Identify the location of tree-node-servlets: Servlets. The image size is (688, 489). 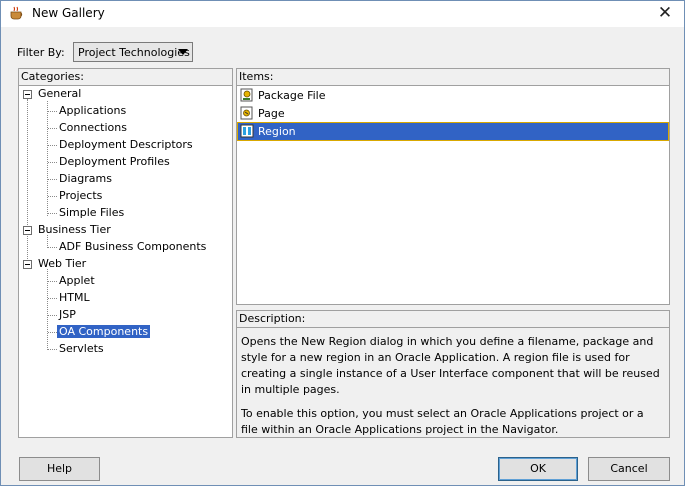
(81, 349).